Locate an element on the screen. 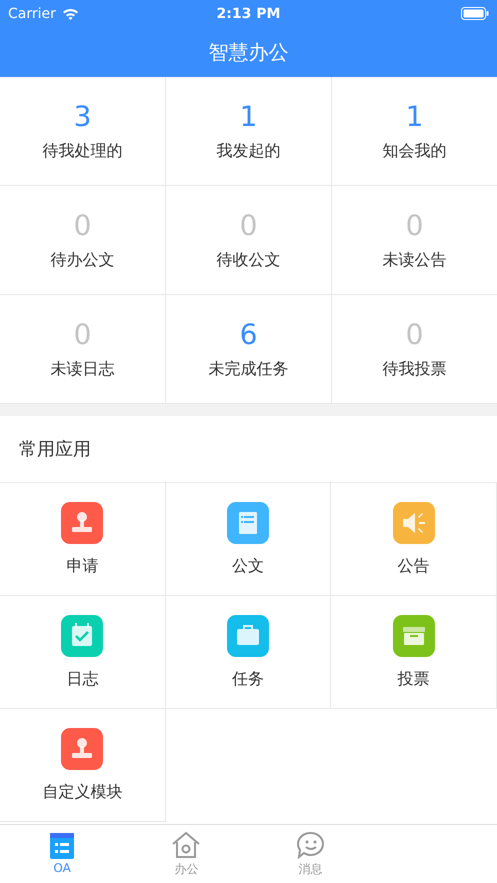 The image size is (497, 883). app-label: 任务 is located at coordinates (248, 679).